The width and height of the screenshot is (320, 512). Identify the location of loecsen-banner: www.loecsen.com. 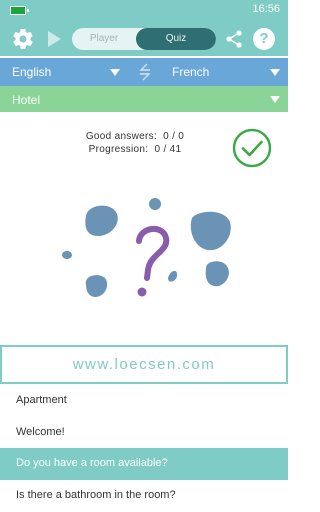
(144, 364).